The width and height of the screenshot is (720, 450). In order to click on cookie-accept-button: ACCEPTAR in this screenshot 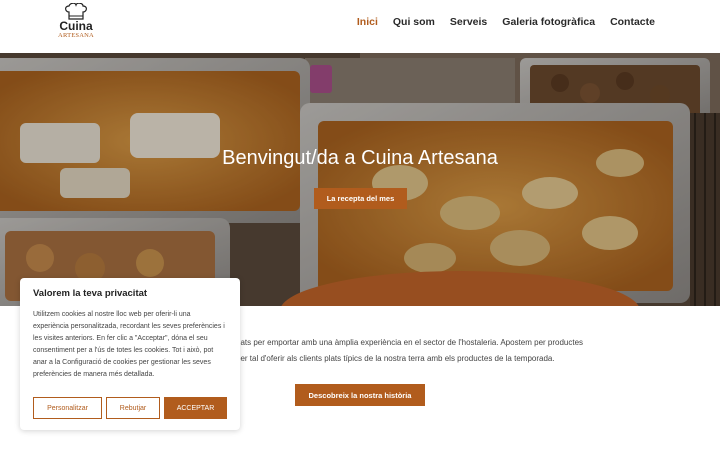, I will do `click(195, 408)`.